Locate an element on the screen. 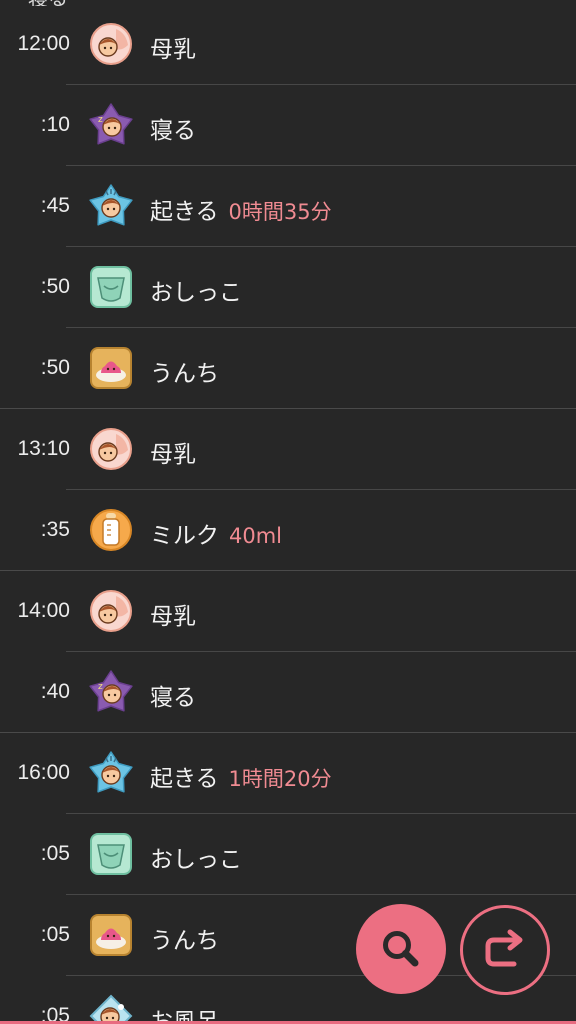 Image resolution: width=576 pixels, height=1024 pixels. log-entry-row: 14:00 母乳 is located at coordinates (288, 611).